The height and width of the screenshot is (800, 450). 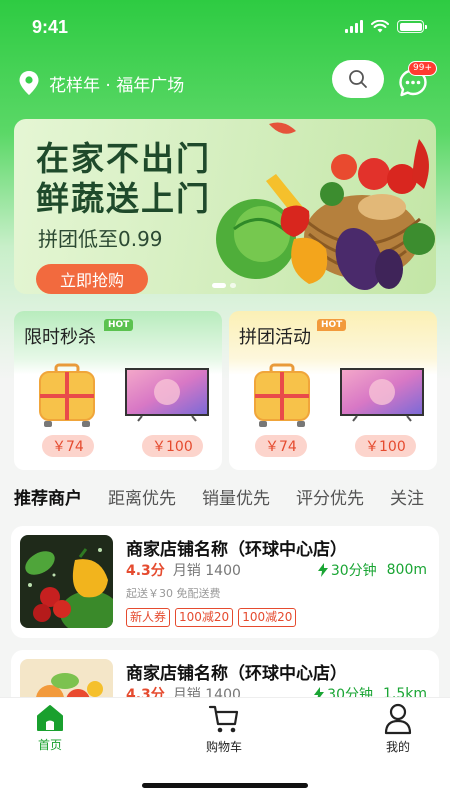 I want to click on nav-mine-label: 我的, so click(x=397, y=747).